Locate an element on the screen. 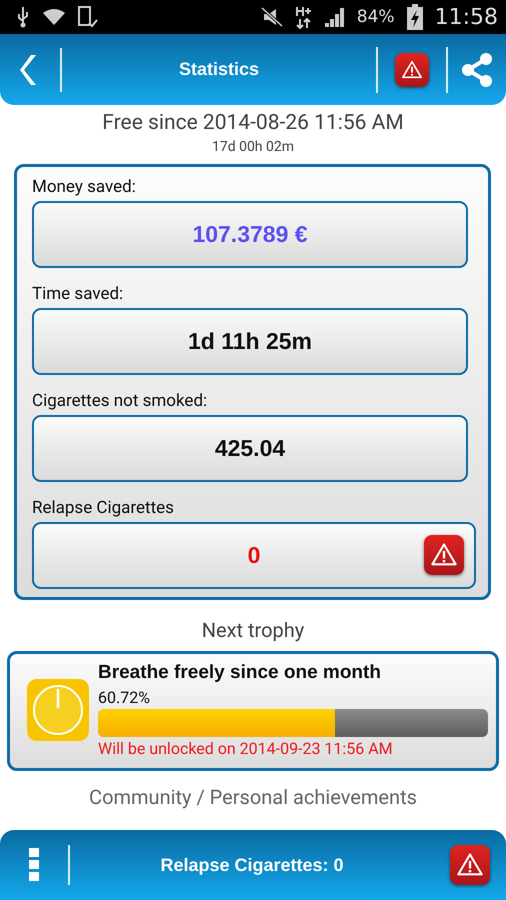 Image resolution: width=506 pixels, height=900 pixels. stat-label: Money saved: is located at coordinates (84, 187).